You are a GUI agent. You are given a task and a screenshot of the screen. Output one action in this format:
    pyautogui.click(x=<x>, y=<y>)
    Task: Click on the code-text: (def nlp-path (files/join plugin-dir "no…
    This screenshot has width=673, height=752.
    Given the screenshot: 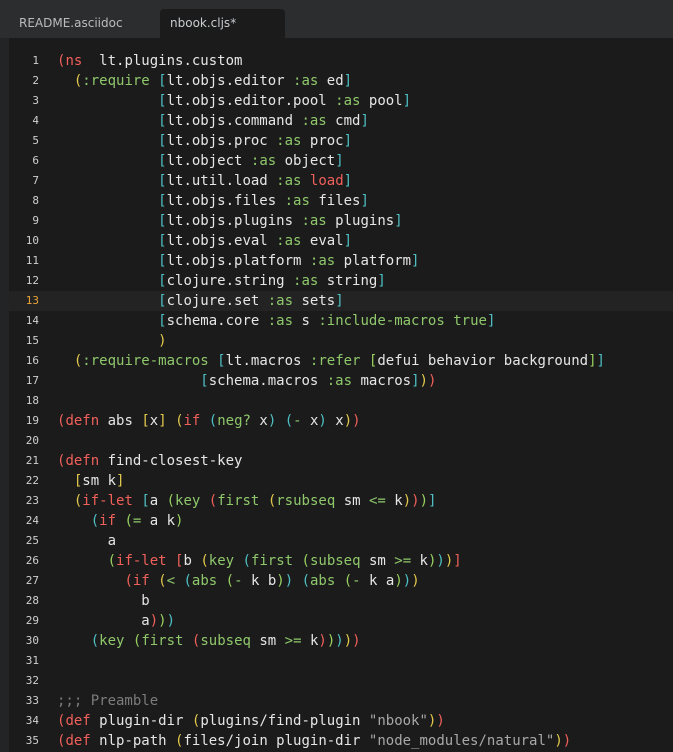 What is the action you would take?
    pyautogui.click(x=314, y=741)
    